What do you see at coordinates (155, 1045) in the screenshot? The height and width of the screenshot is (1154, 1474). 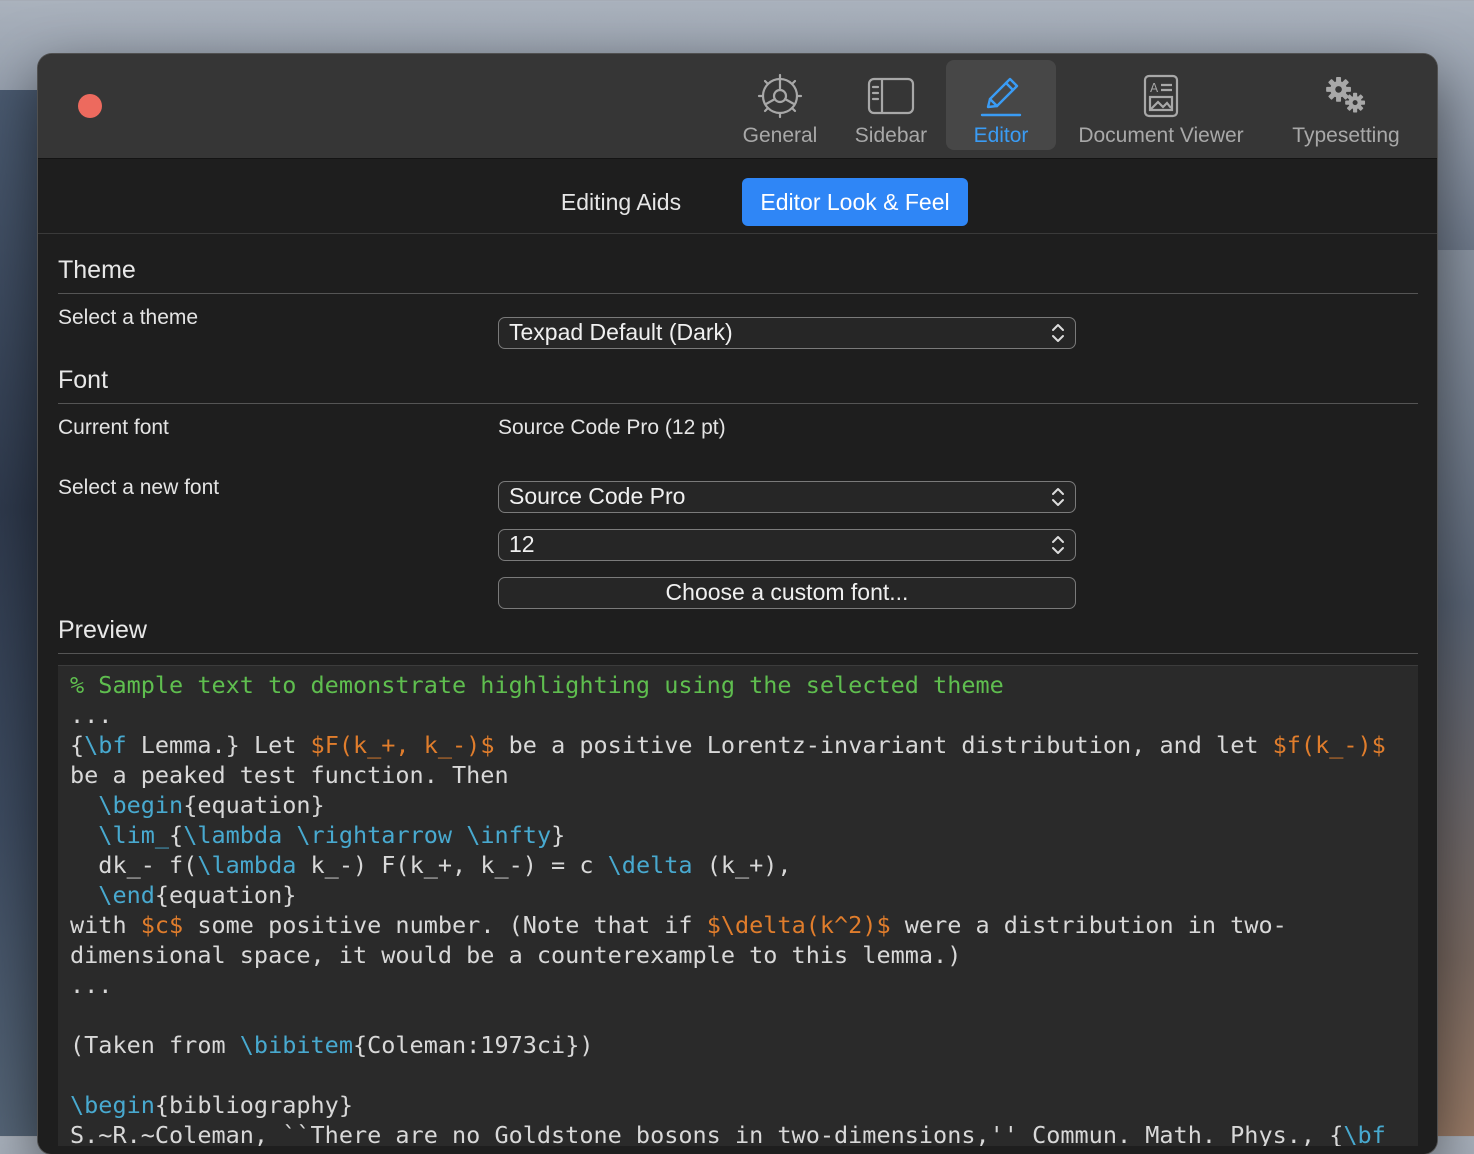 I see `code-text: (Taken from` at bounding box center [155, 1045].